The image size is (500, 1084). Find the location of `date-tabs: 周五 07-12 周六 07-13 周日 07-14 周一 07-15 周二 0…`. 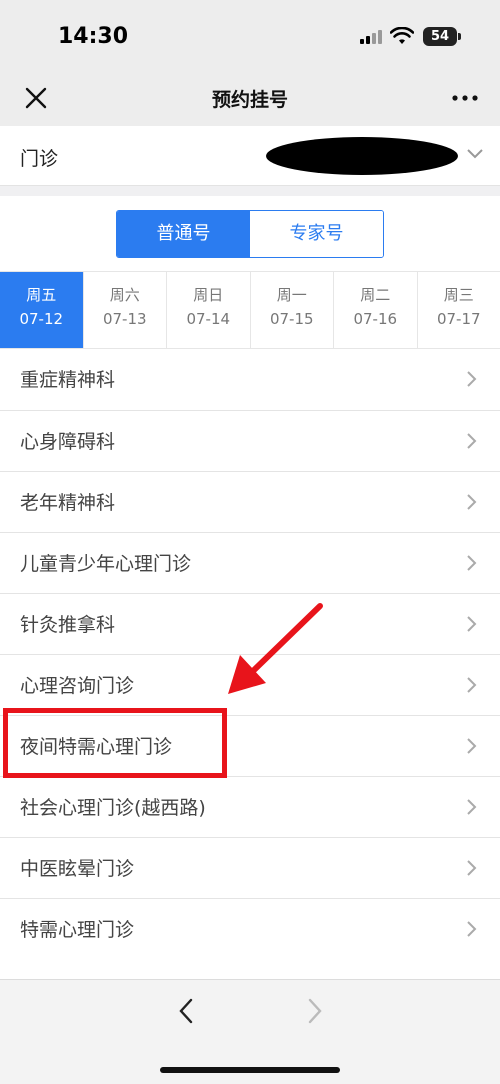

date-tabs: 周五 07-12 周六 07-13 周日 07-14 周一 07-15 周二 0… is located at coordinates (250, 310).